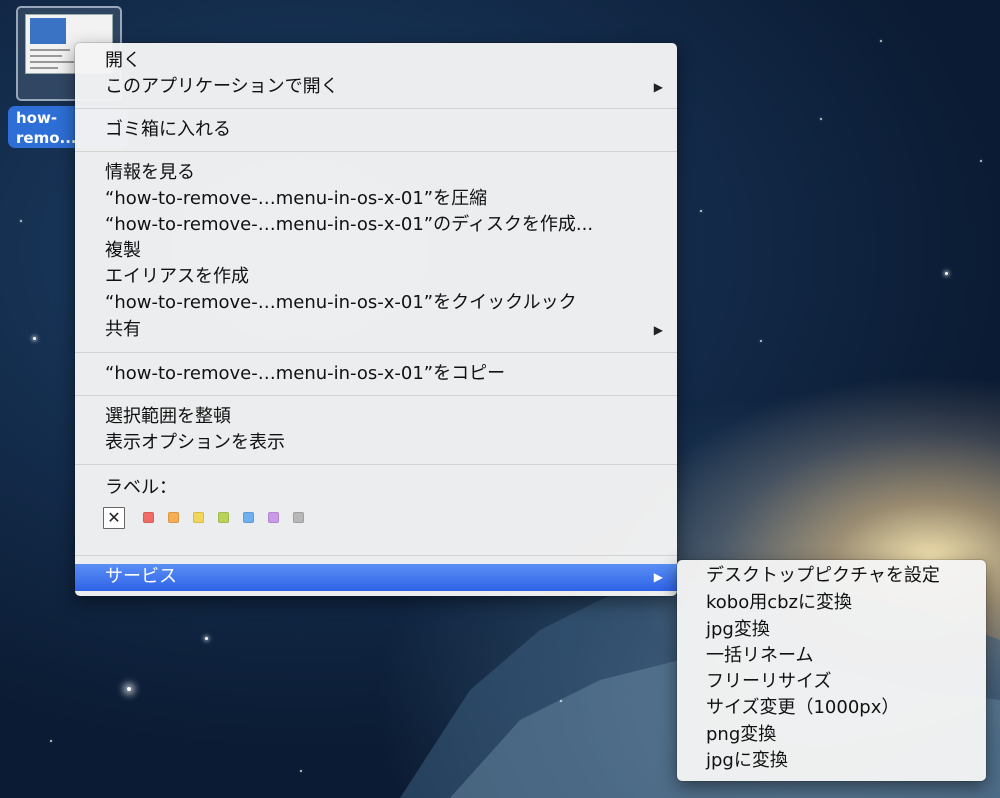  Describe the element at coordinates (376, 87) in the screenshot. I see `menu-item-open-with: このアプリケーションで開く ▶` at that location.